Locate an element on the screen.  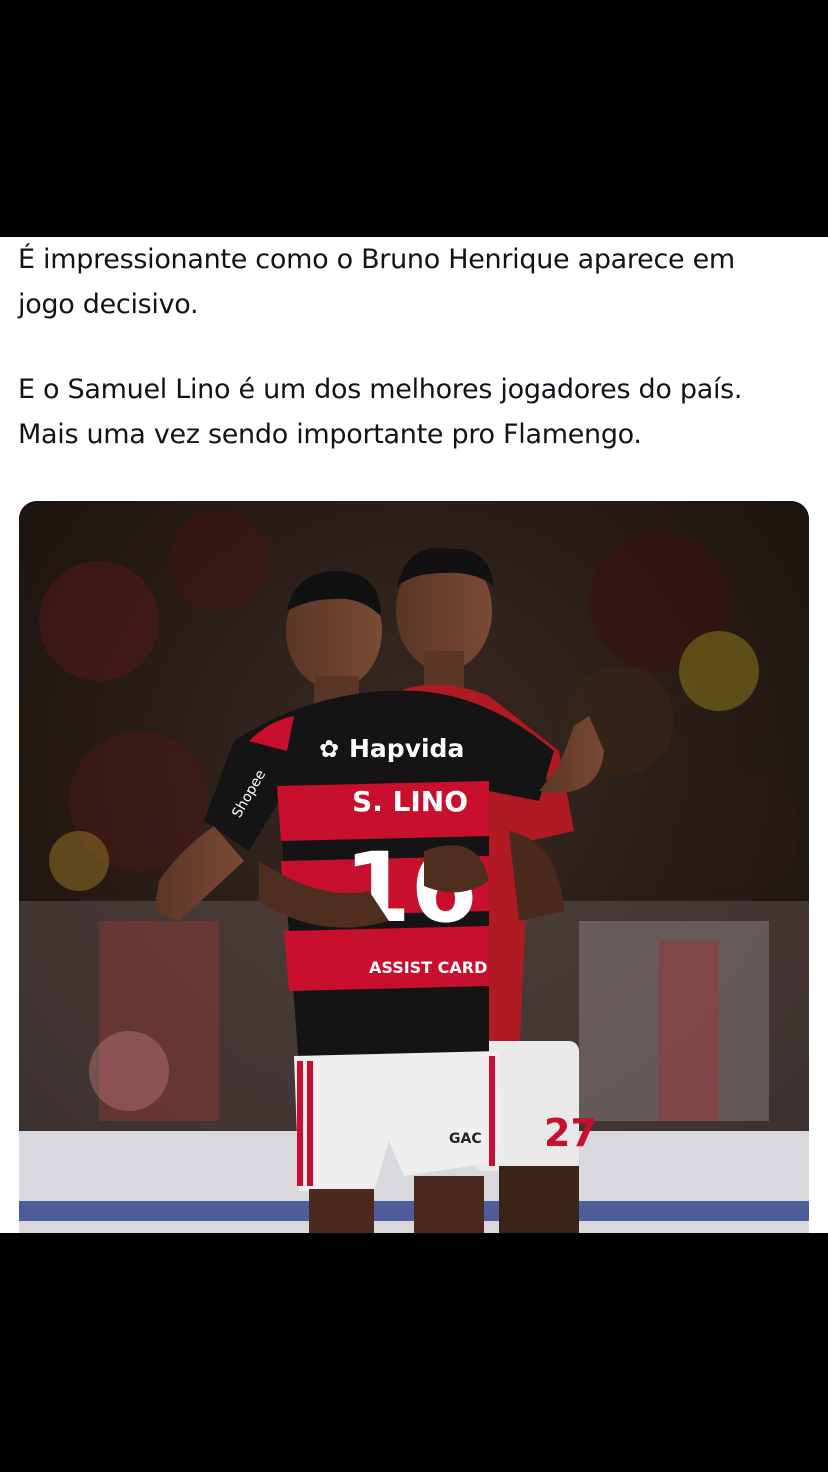
jersey-sponsor: Hapvida is located at coordinates (406, 748).